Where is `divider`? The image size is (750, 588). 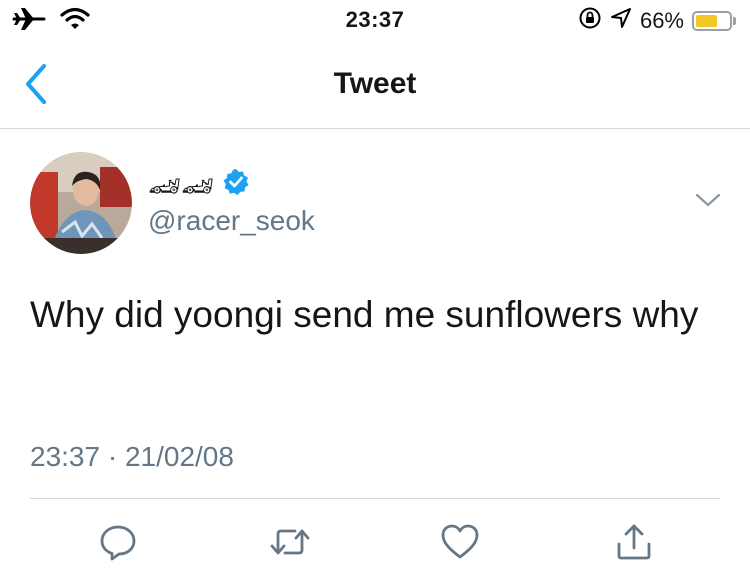
divider is located at coordinates (375, 498).